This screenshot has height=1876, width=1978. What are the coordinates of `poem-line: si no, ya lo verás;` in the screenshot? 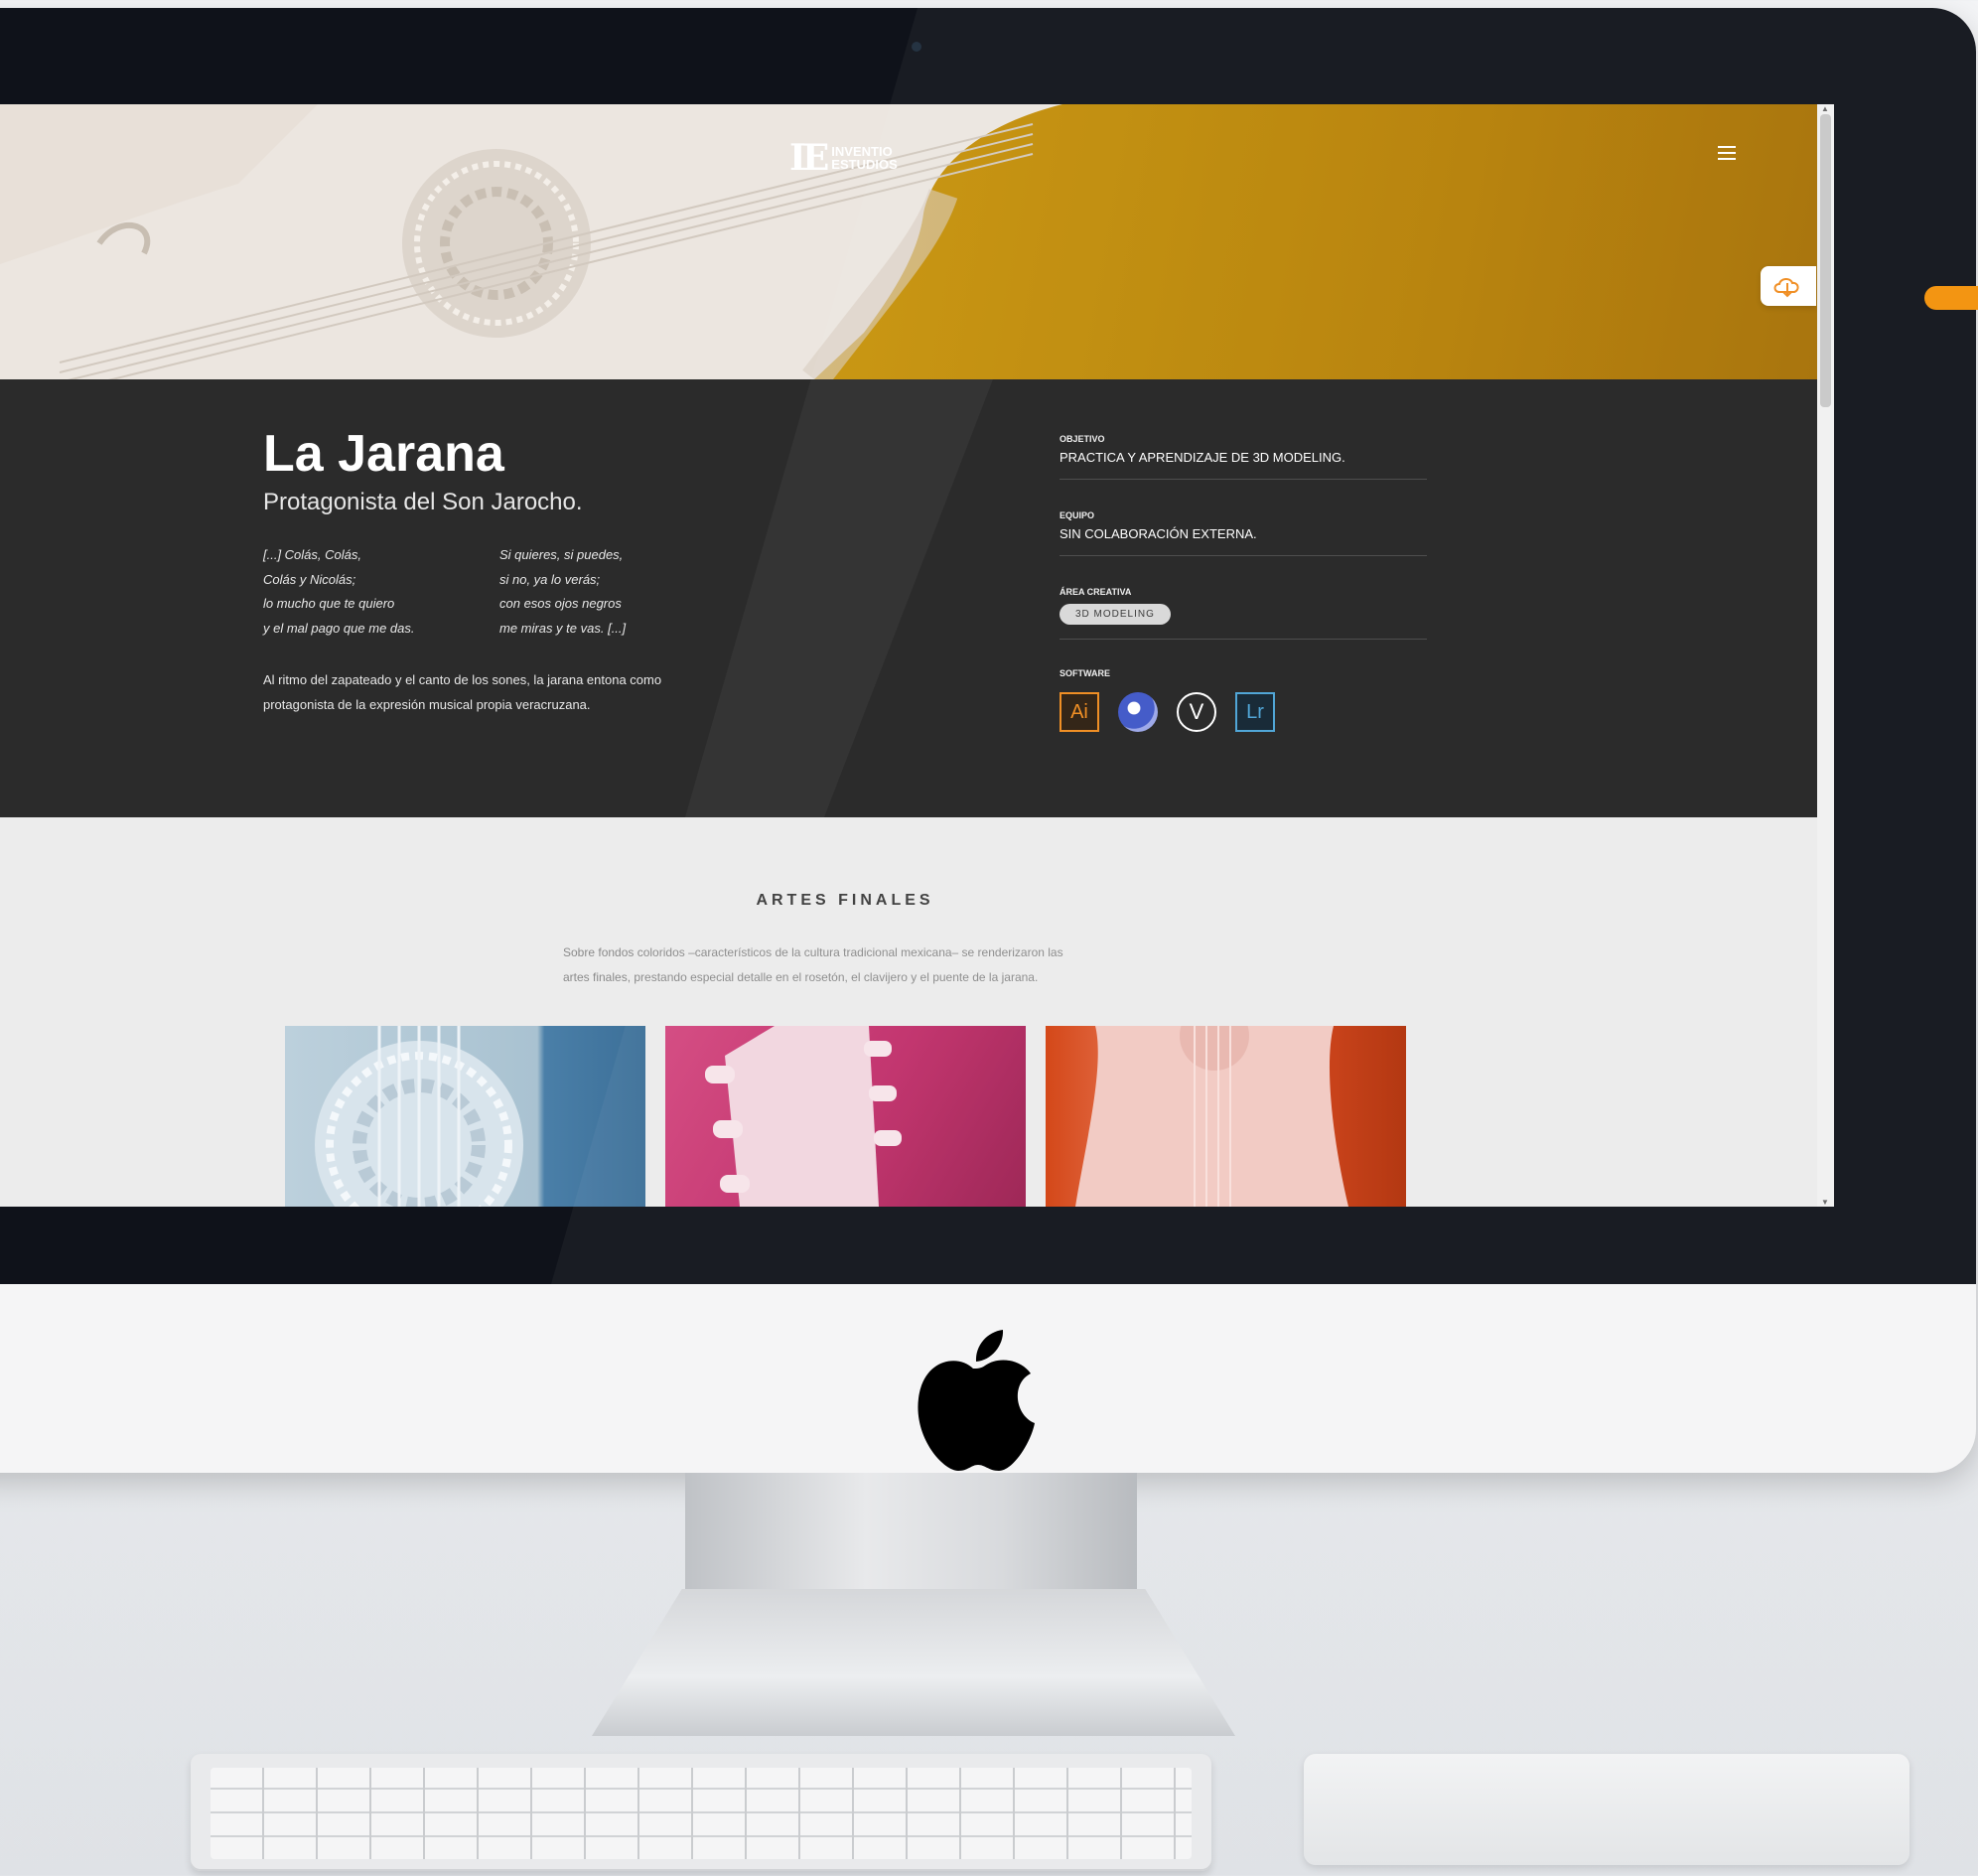 It's located at (550, 579).